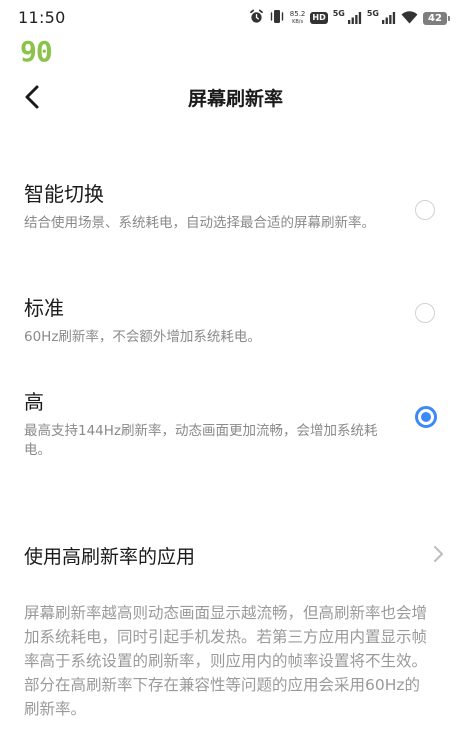 The image size is (471, 752). I want to click on back-button, so click(33, 97).